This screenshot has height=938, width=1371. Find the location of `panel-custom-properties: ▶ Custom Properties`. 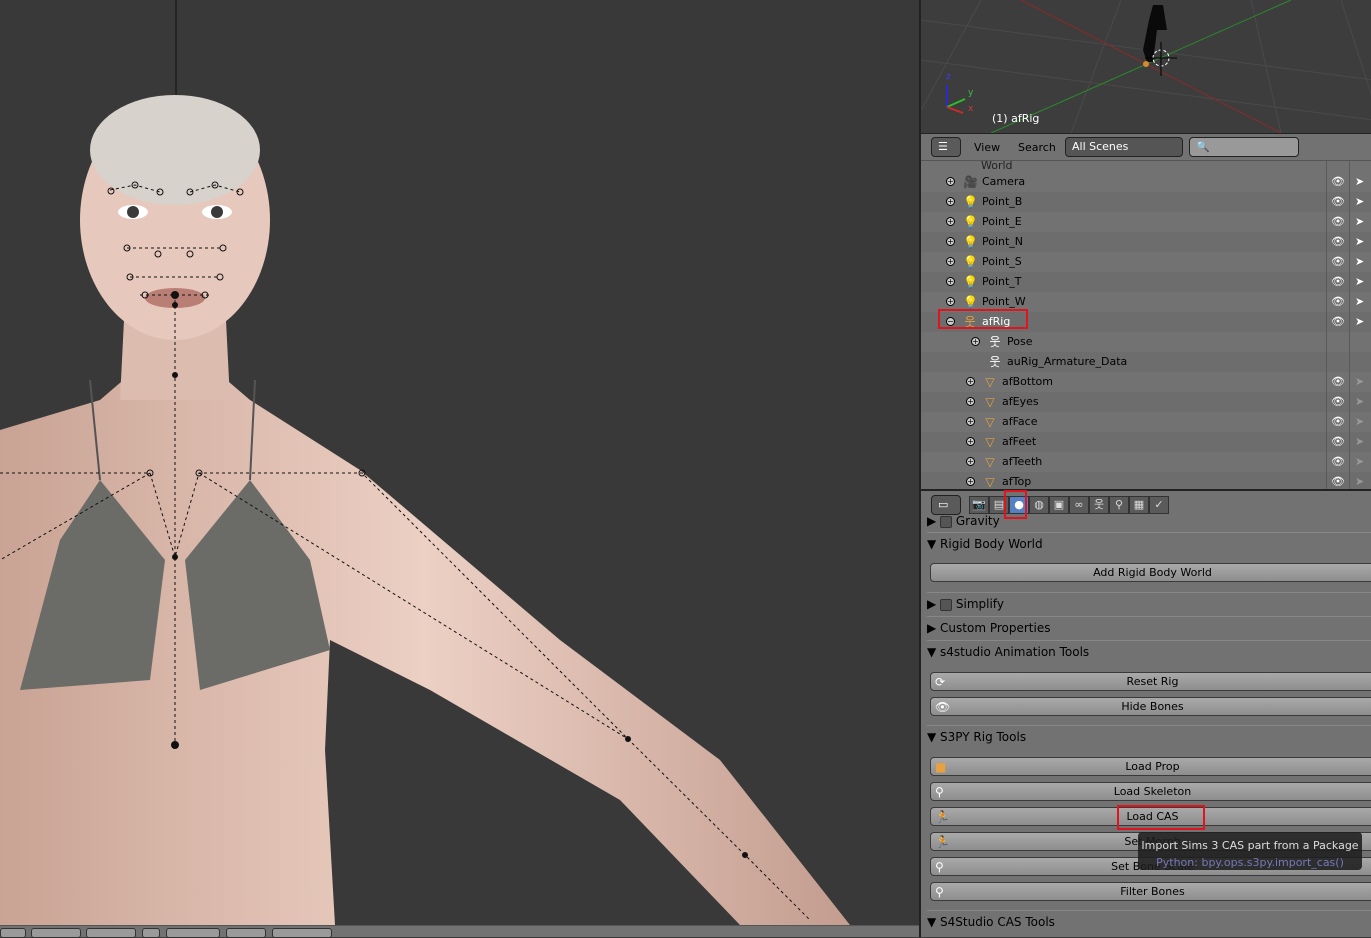

panel-custom-properties: ▶ Custom Properties is located at coordinates (1149, 627).